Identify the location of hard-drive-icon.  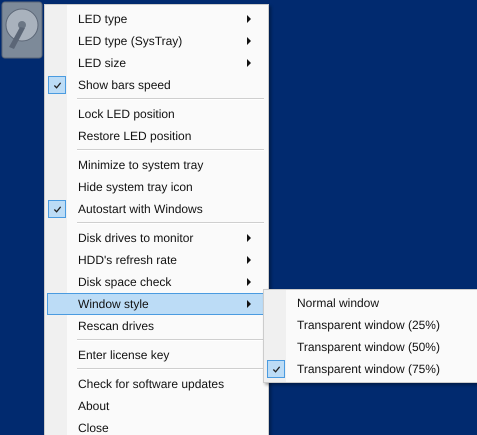
(22, 30).